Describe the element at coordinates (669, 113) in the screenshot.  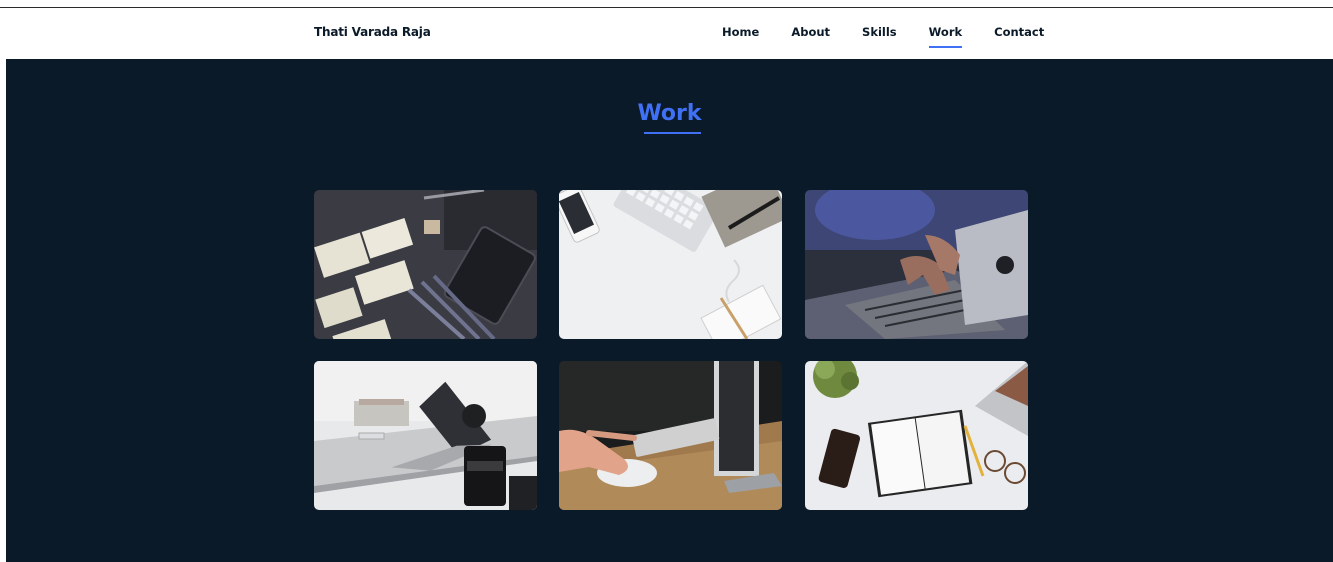
I see `section-title: Work` at that location.